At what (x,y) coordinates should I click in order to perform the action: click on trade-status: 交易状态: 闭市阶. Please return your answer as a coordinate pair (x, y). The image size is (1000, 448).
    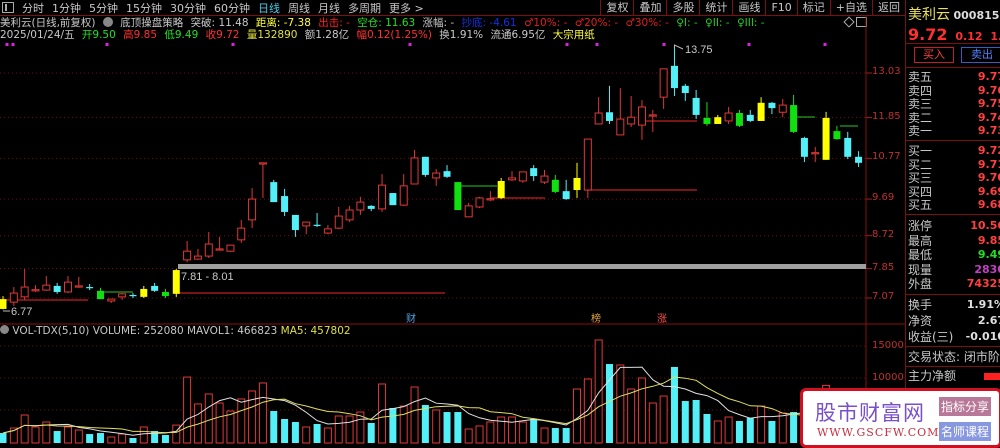
    Looking at the image, I should click on (954, 357).